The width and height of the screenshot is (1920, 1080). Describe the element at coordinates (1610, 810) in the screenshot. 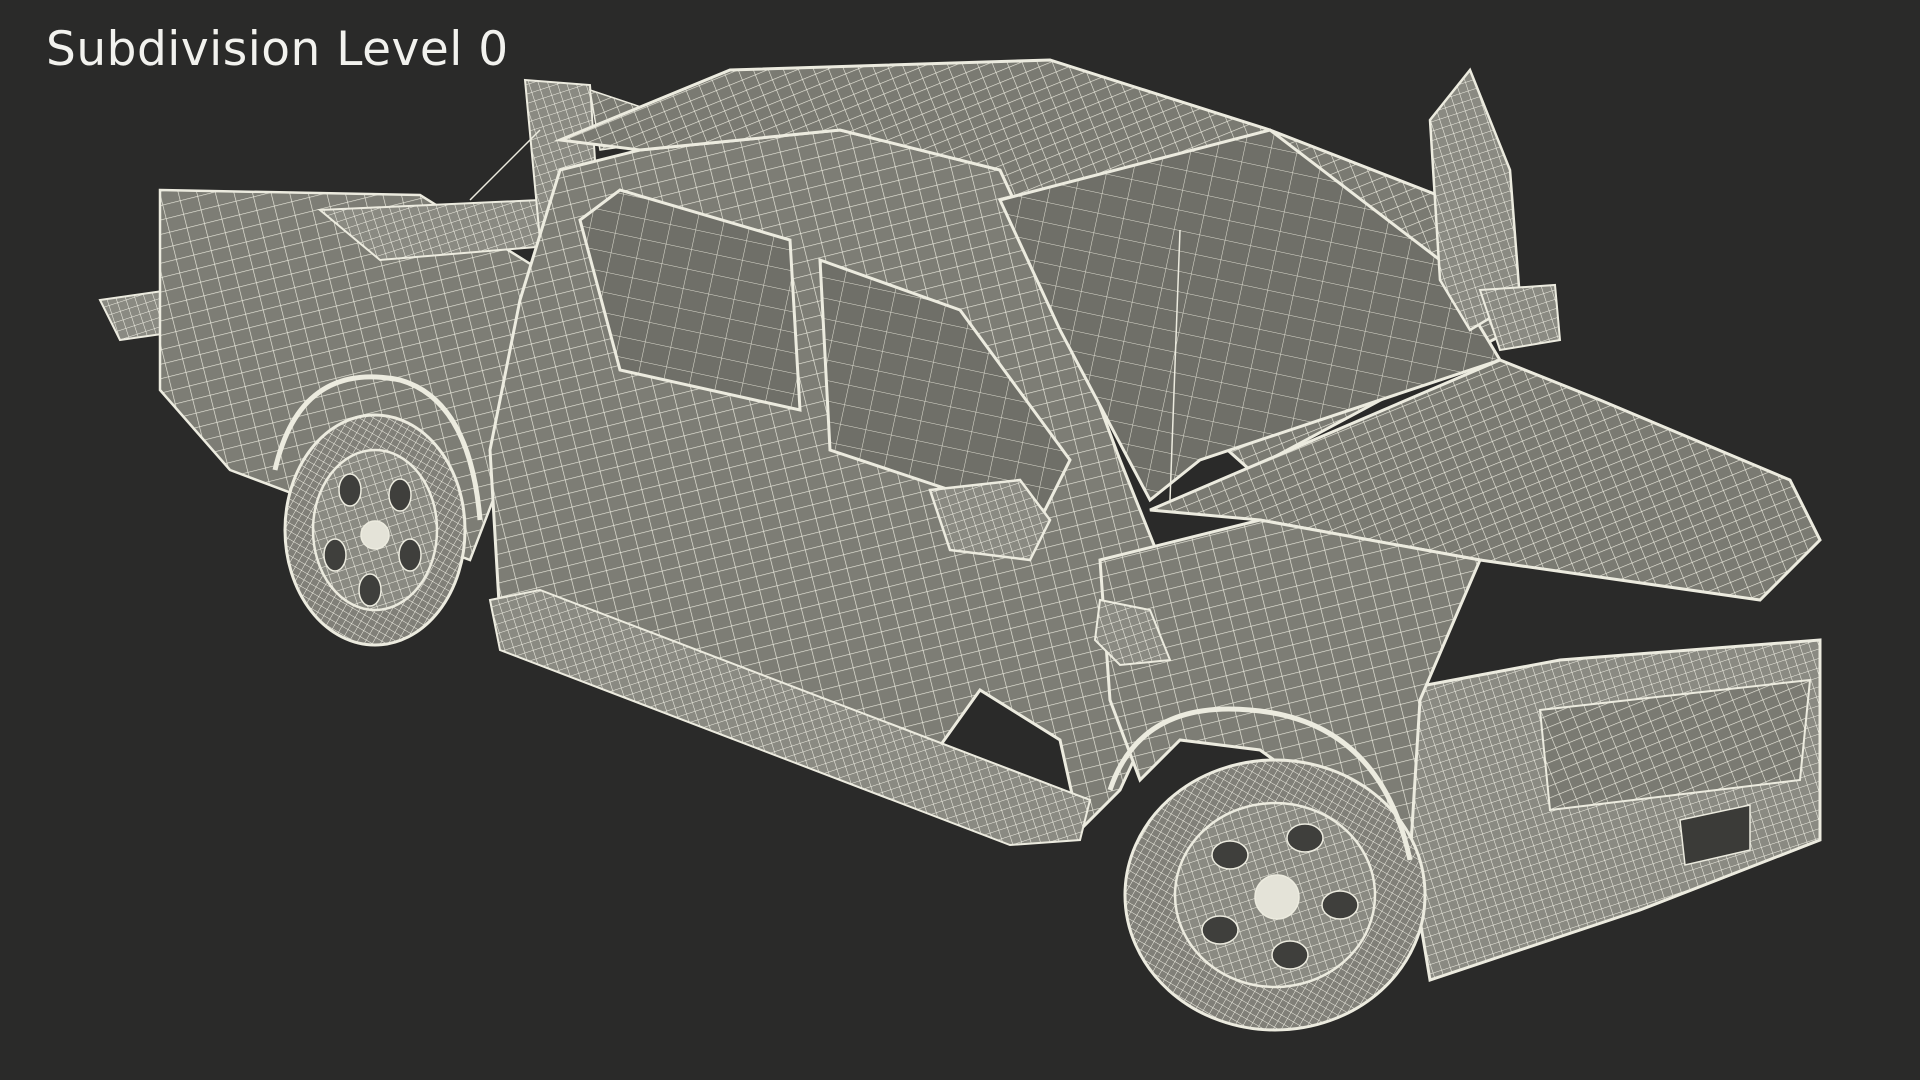

I see `front-grille` at that location.